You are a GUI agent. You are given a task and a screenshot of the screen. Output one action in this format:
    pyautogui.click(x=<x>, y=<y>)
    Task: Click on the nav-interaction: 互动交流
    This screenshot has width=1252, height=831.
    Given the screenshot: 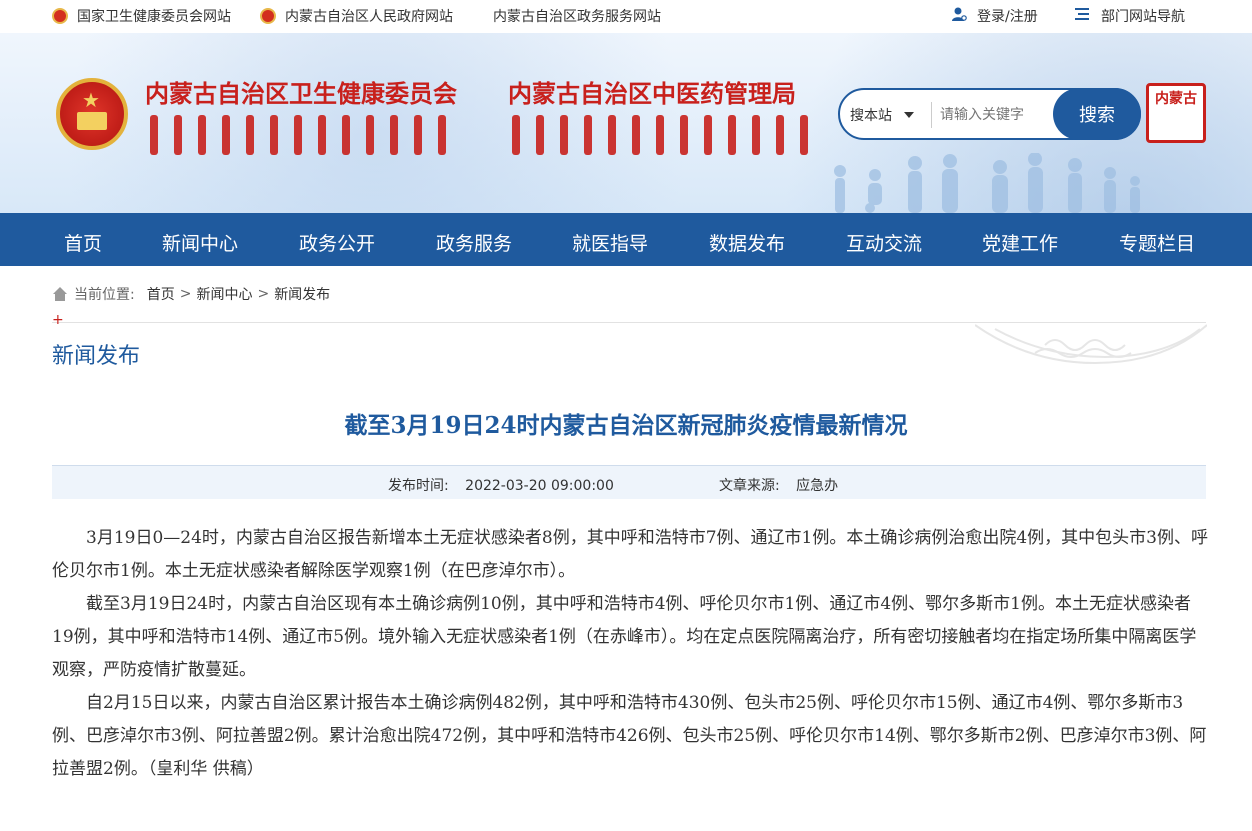 What is the action you would take?
    pyautogui.click(x=884, y=242)
    